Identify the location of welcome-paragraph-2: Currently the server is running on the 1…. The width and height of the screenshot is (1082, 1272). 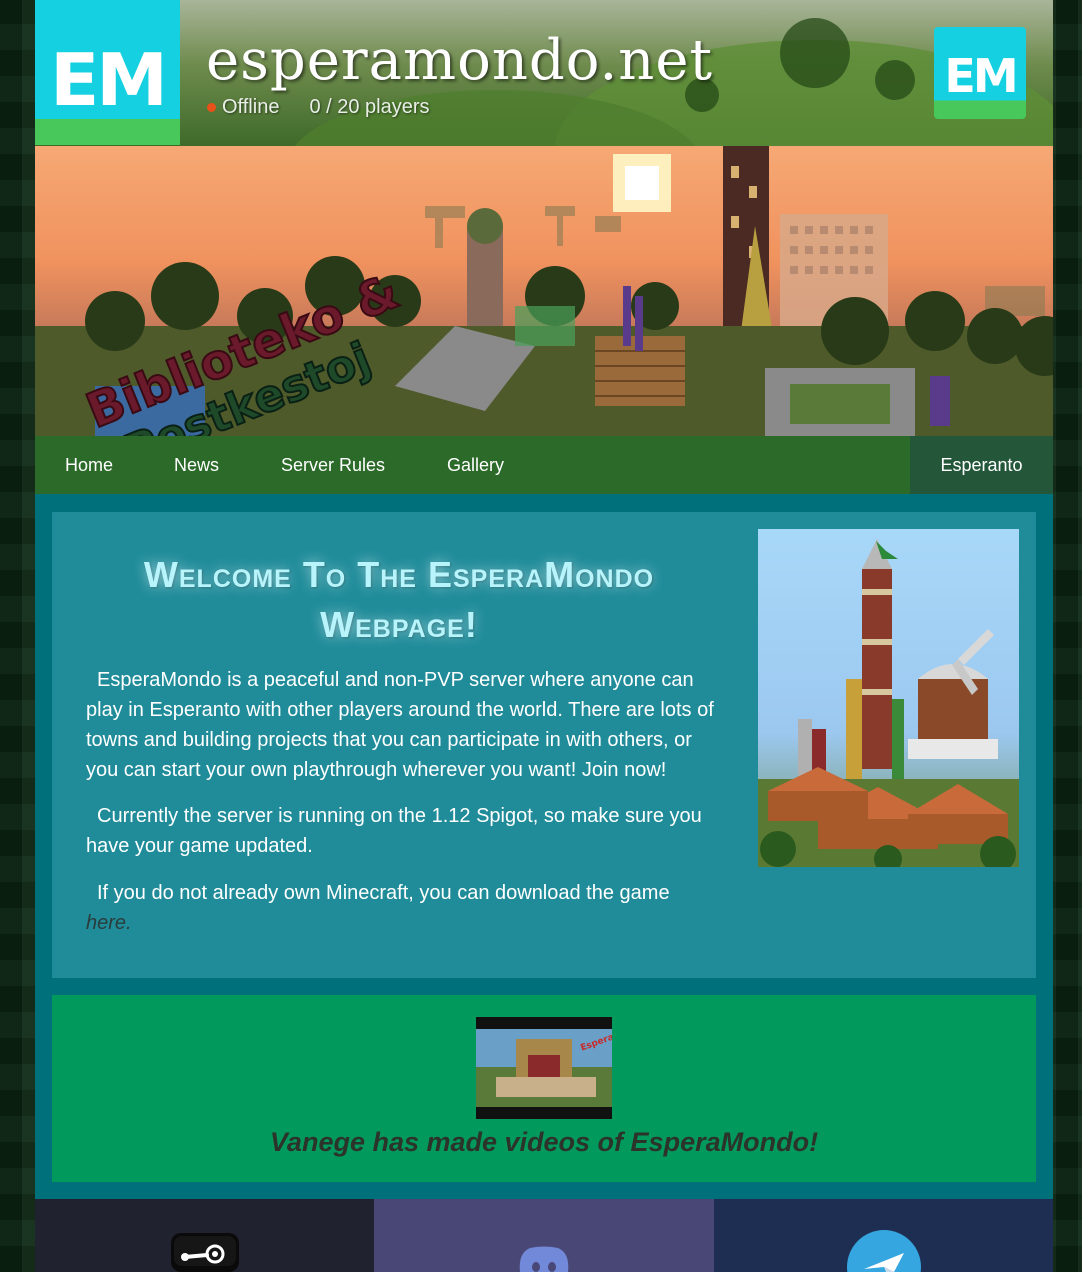
(394, 831).